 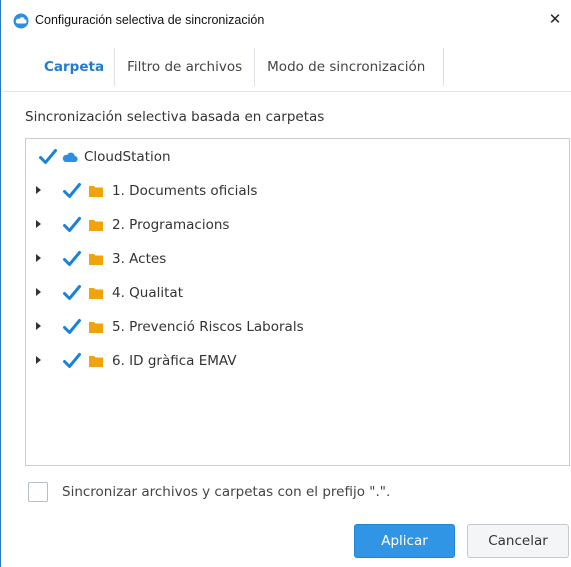 I want to click on tab-filtro-de-archivos: Filtro de archivos, so click(x=185, y=67).